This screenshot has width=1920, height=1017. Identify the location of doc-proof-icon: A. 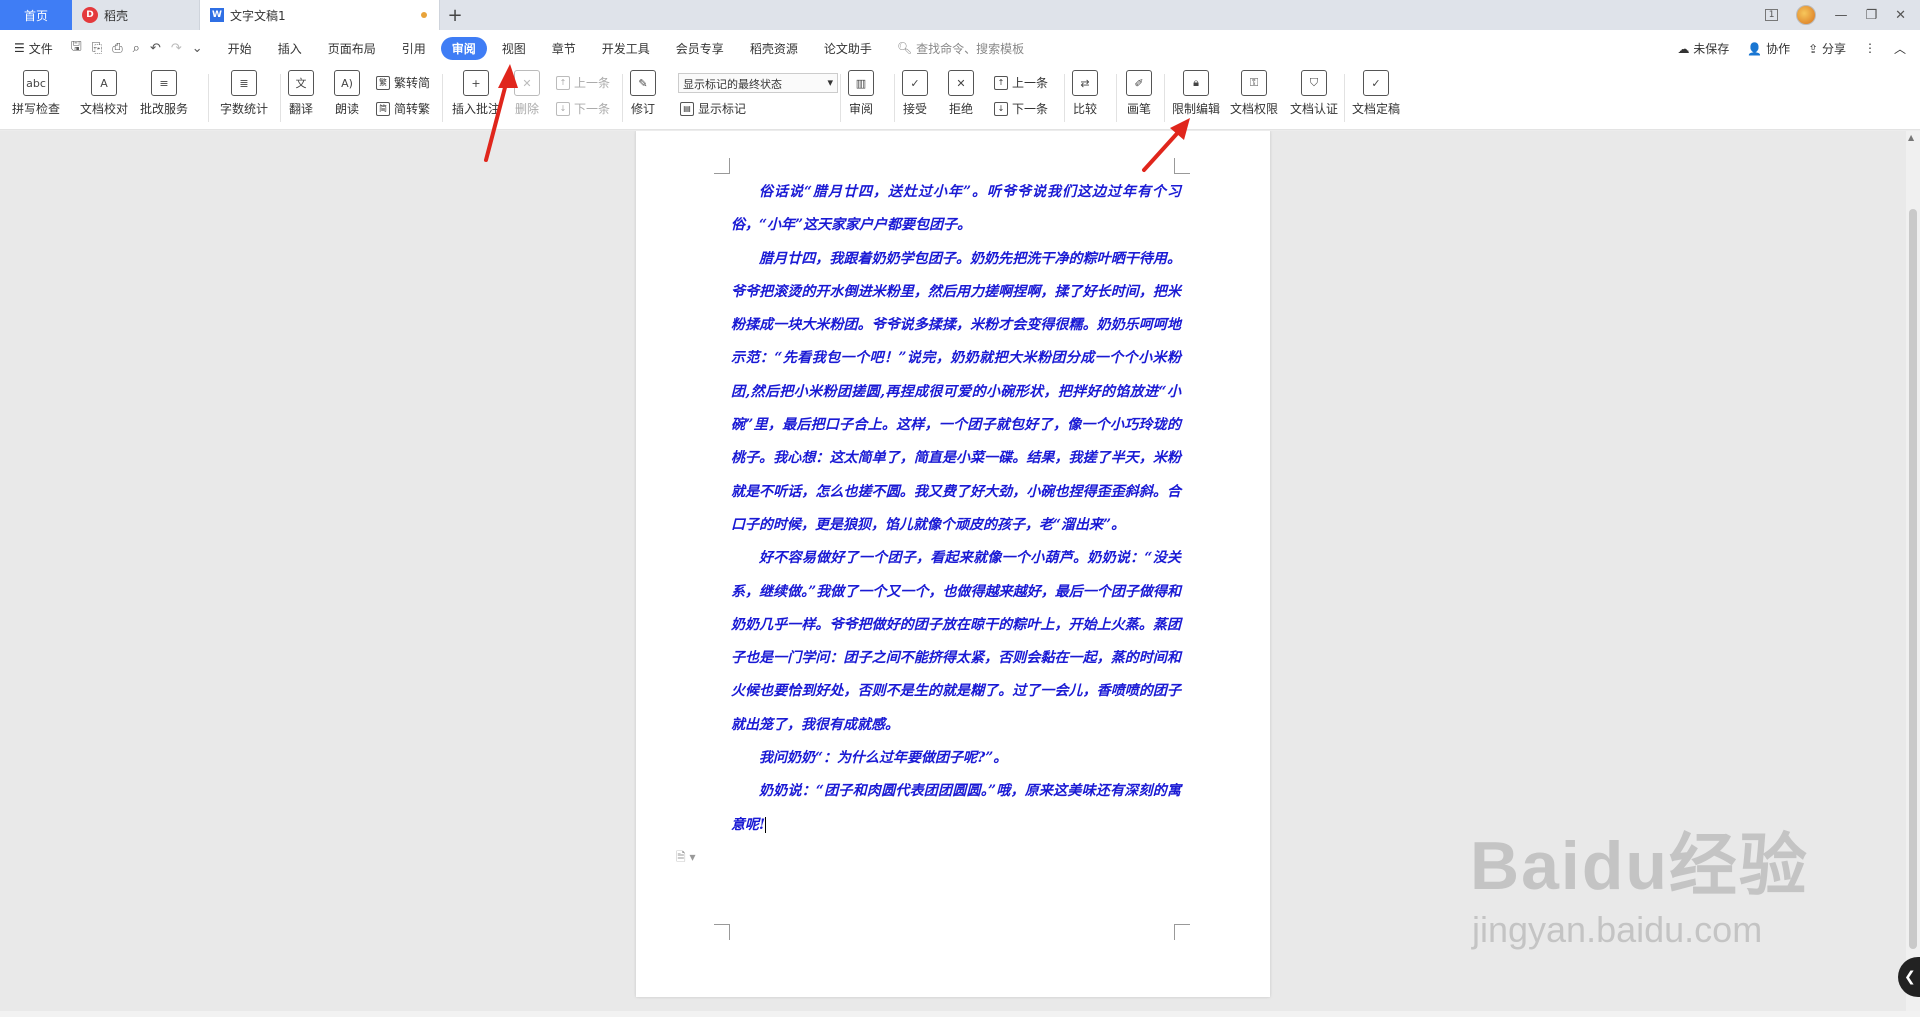
(104, 83).